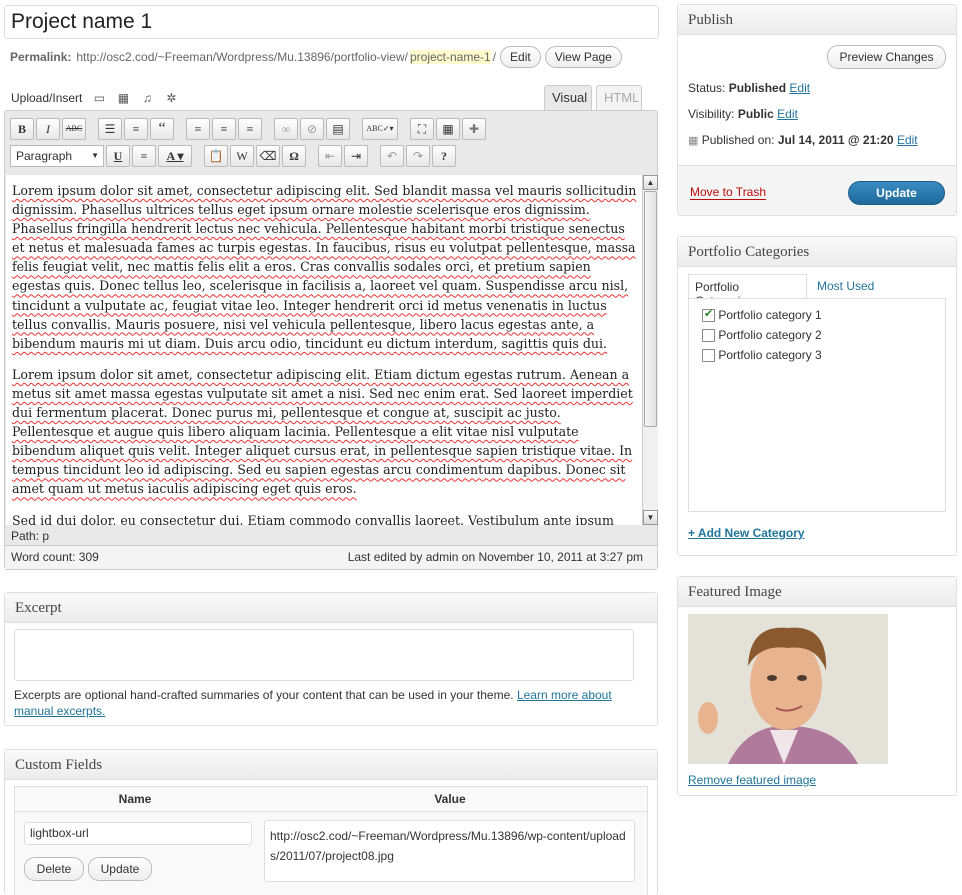 This screenshot has width=962, height=895. I want to click on bold-button: B, so click(22, 129).